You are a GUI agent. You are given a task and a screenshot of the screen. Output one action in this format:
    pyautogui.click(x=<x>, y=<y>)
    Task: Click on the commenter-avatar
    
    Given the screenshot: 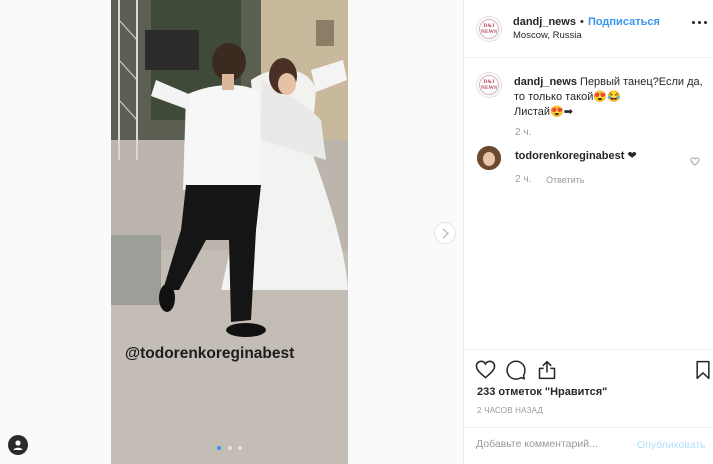 What is the action you would take?
    pyautogui.click(x=489, y=158)
    